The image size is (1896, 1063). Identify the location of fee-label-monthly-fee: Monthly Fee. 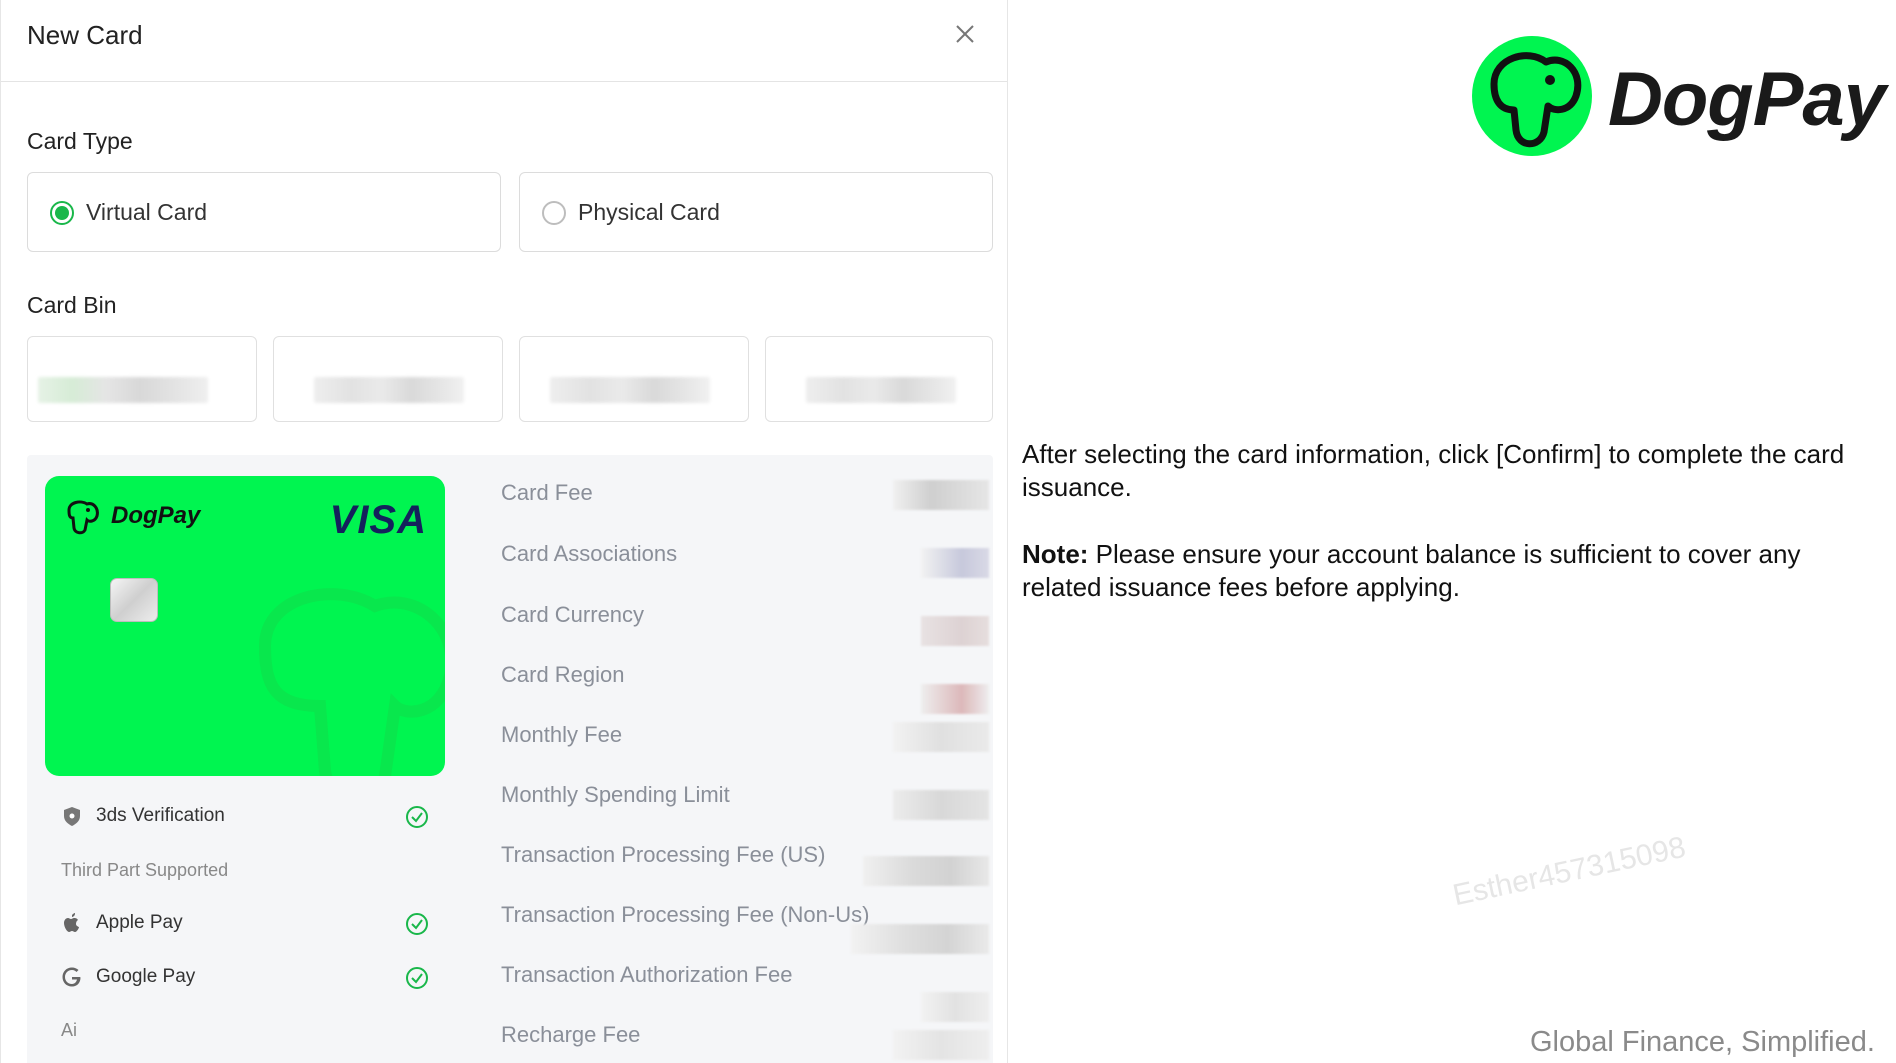
(562, 734).